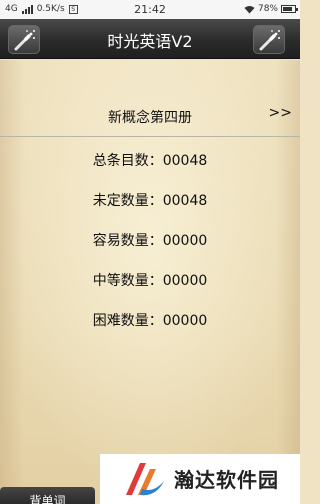 The height and width of the screenshot is (504, 320). I want to click on stat-hard: 困难数量：00000, so click(150, 321).